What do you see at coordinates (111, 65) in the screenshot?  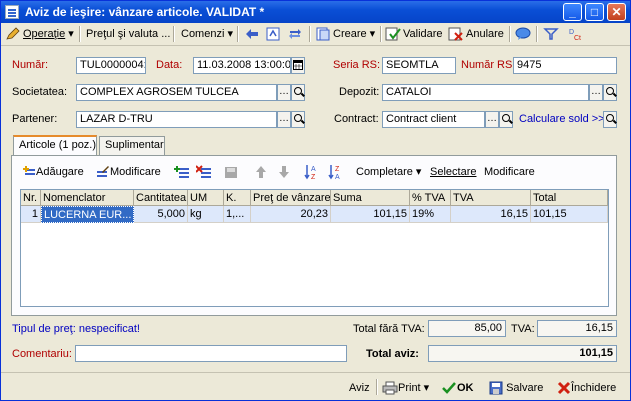 I see `numar-field: TUL0000004:` at bounding box center [111, 65].